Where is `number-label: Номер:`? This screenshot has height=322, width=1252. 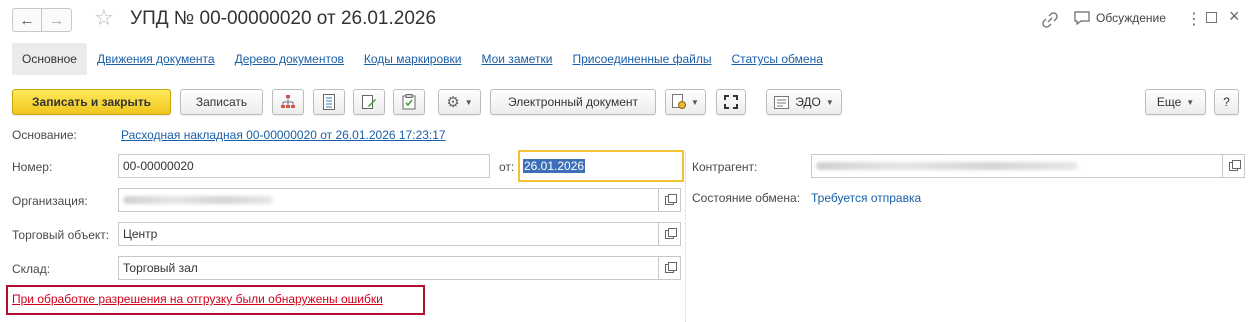 number-label: Номер: is located at coordinates (32, 167).